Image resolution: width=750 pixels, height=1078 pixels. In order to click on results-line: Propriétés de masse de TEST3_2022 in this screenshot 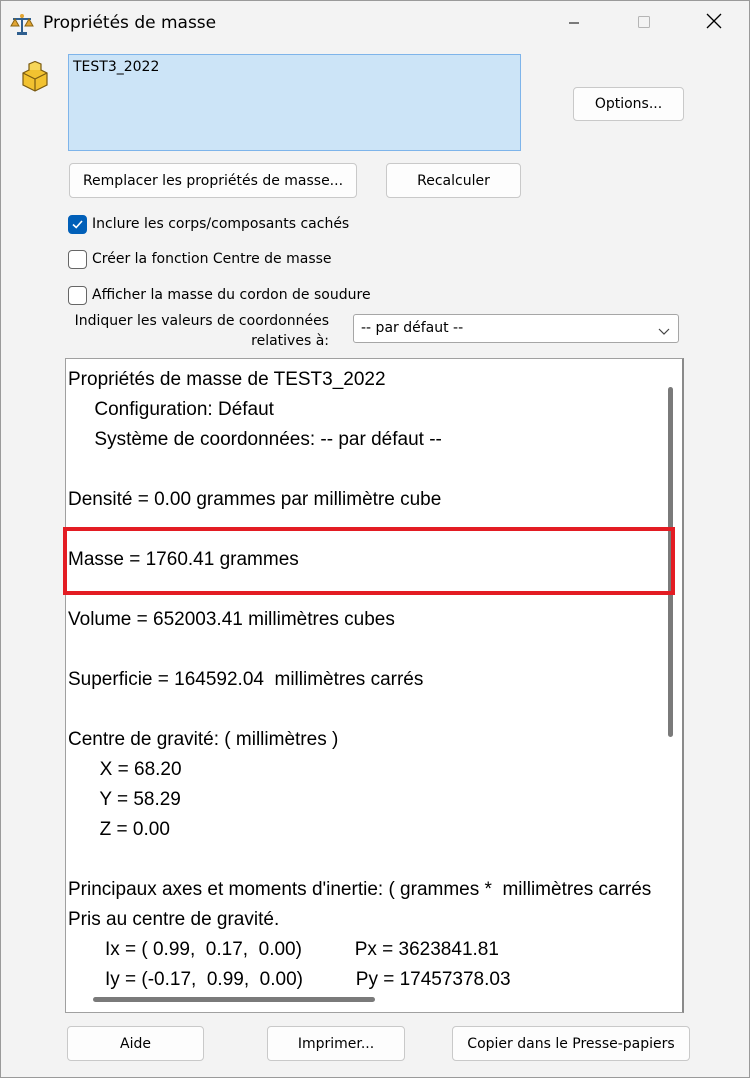, I will do `click(227, 379)`.